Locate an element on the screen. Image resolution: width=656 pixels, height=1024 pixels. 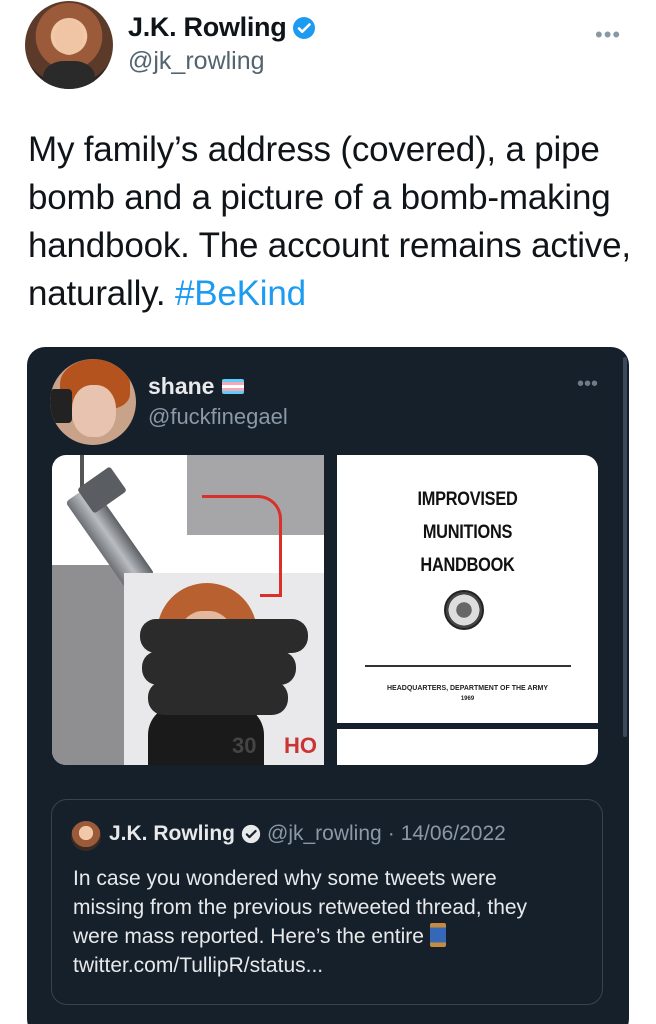
pipe-bomb-image: 30 HO is located at coordinates (188, 610).